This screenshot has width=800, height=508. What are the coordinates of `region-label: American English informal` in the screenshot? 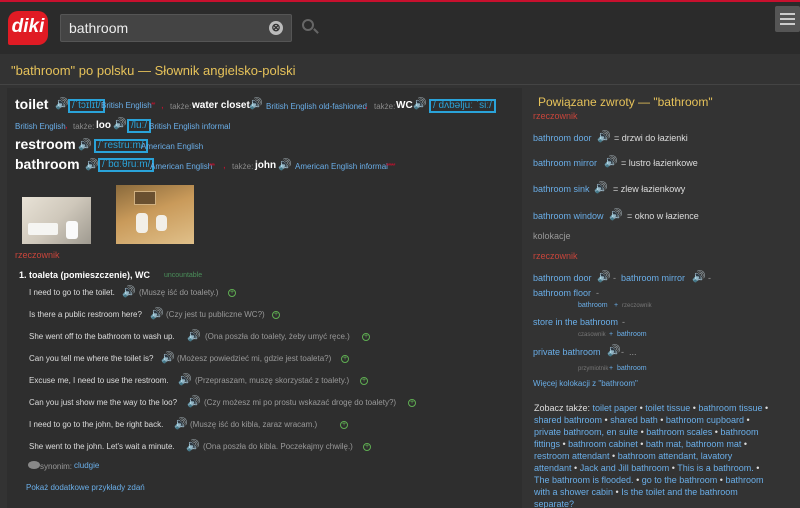 It's located at (341, 166).